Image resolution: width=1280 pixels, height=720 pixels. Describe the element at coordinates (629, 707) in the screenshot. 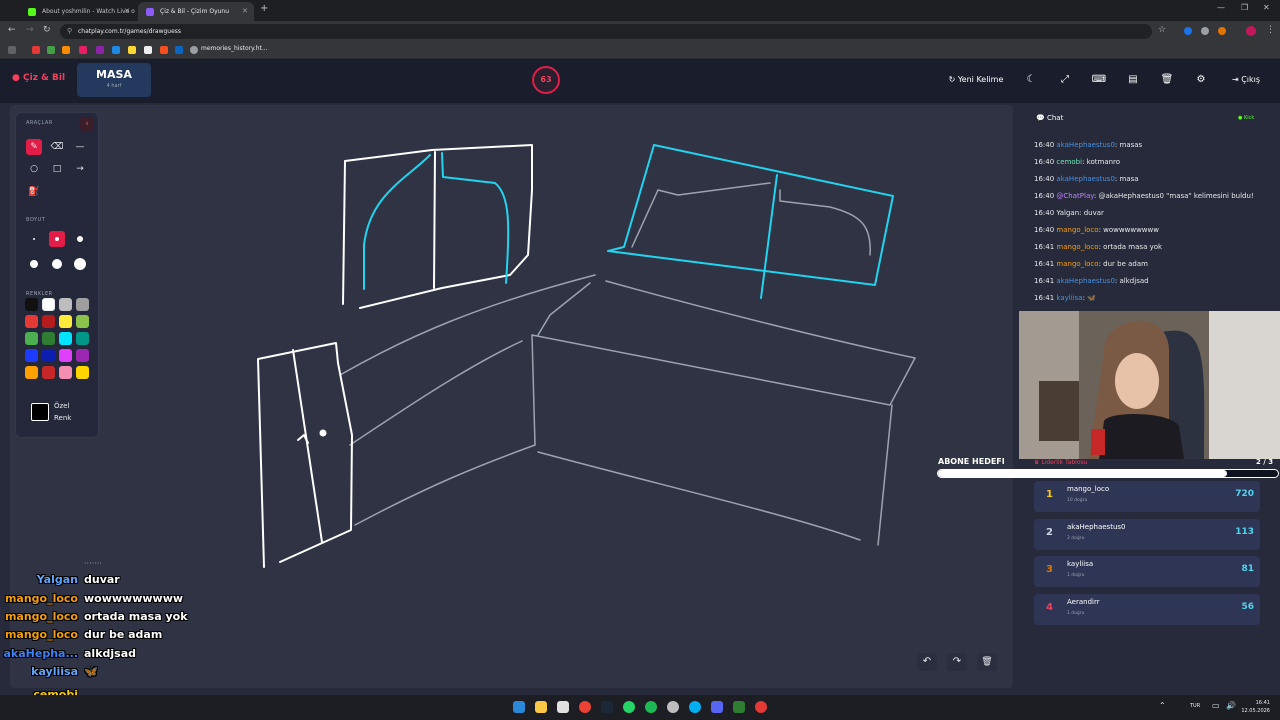

I see `whatsapp-icon` at that location.